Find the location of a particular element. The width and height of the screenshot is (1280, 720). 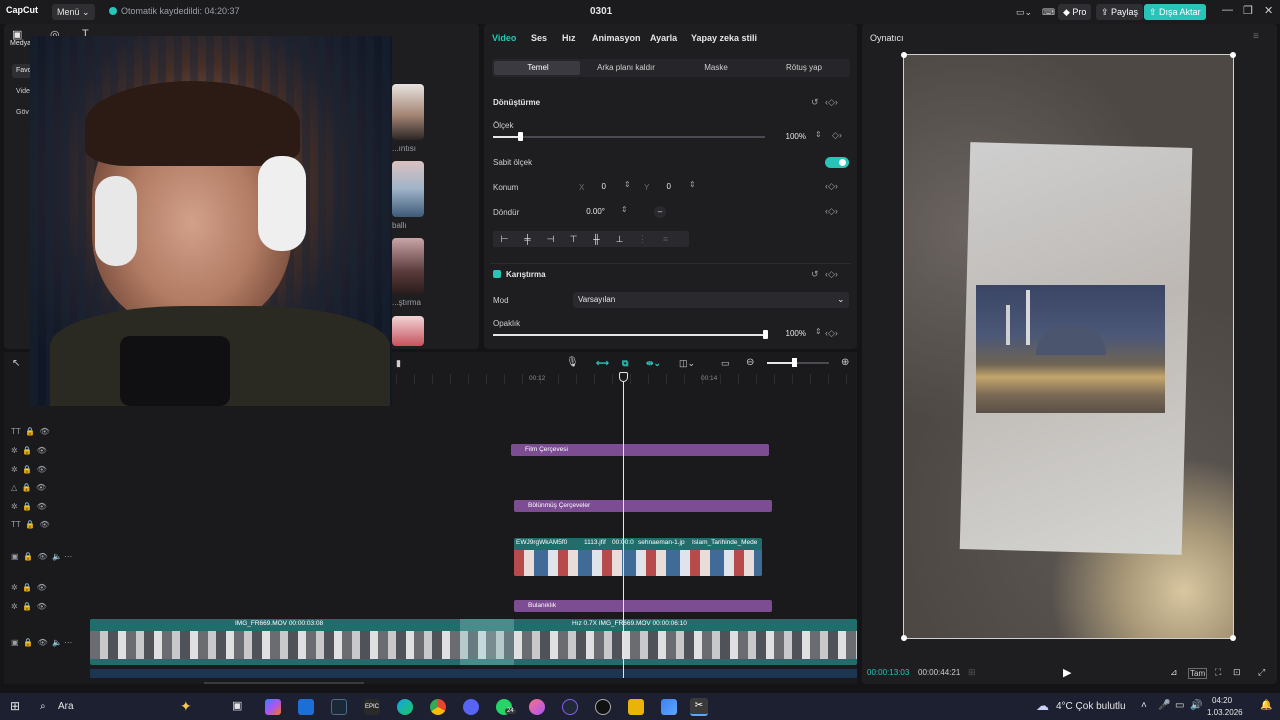

zoom-in-icon: ⊕ is located at coordinates (845, 362).